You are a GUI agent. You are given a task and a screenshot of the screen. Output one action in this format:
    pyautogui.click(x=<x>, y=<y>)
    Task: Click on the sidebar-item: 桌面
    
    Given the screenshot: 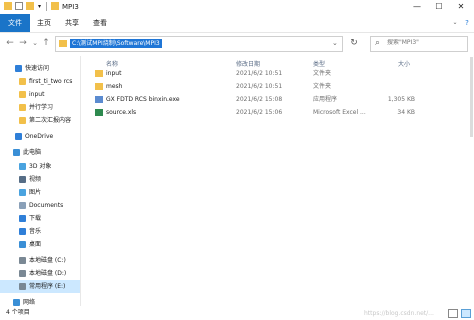 What is the action you would take?
    pyautogui.click(x=40, y=244)
    